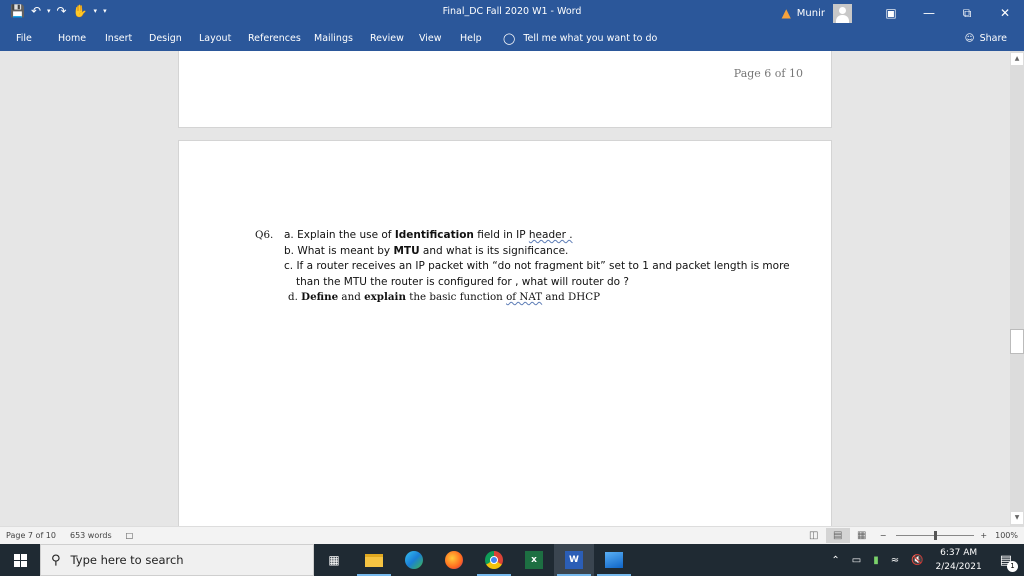  I want to click on tab-insert: Insert, so click(118, 38).